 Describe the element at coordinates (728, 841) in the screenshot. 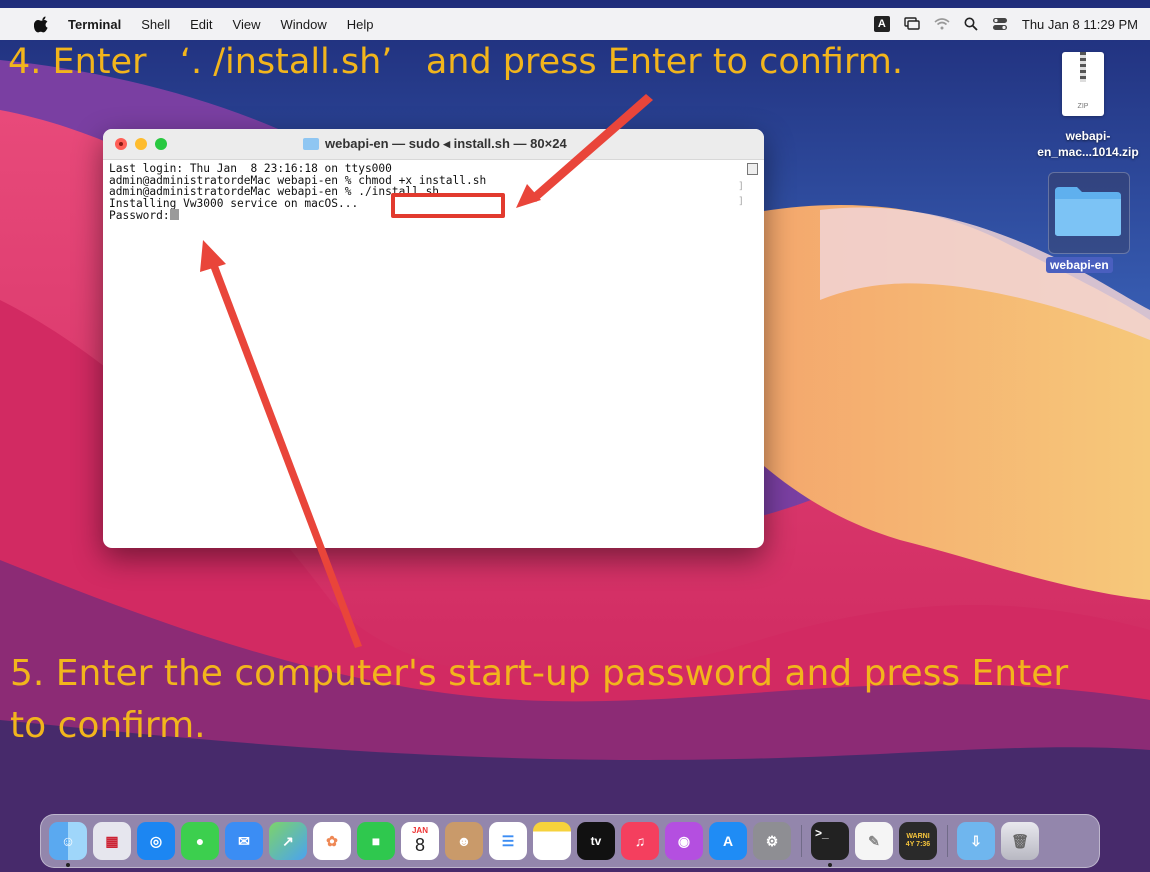

I see `app-store-icon: A` at that location.